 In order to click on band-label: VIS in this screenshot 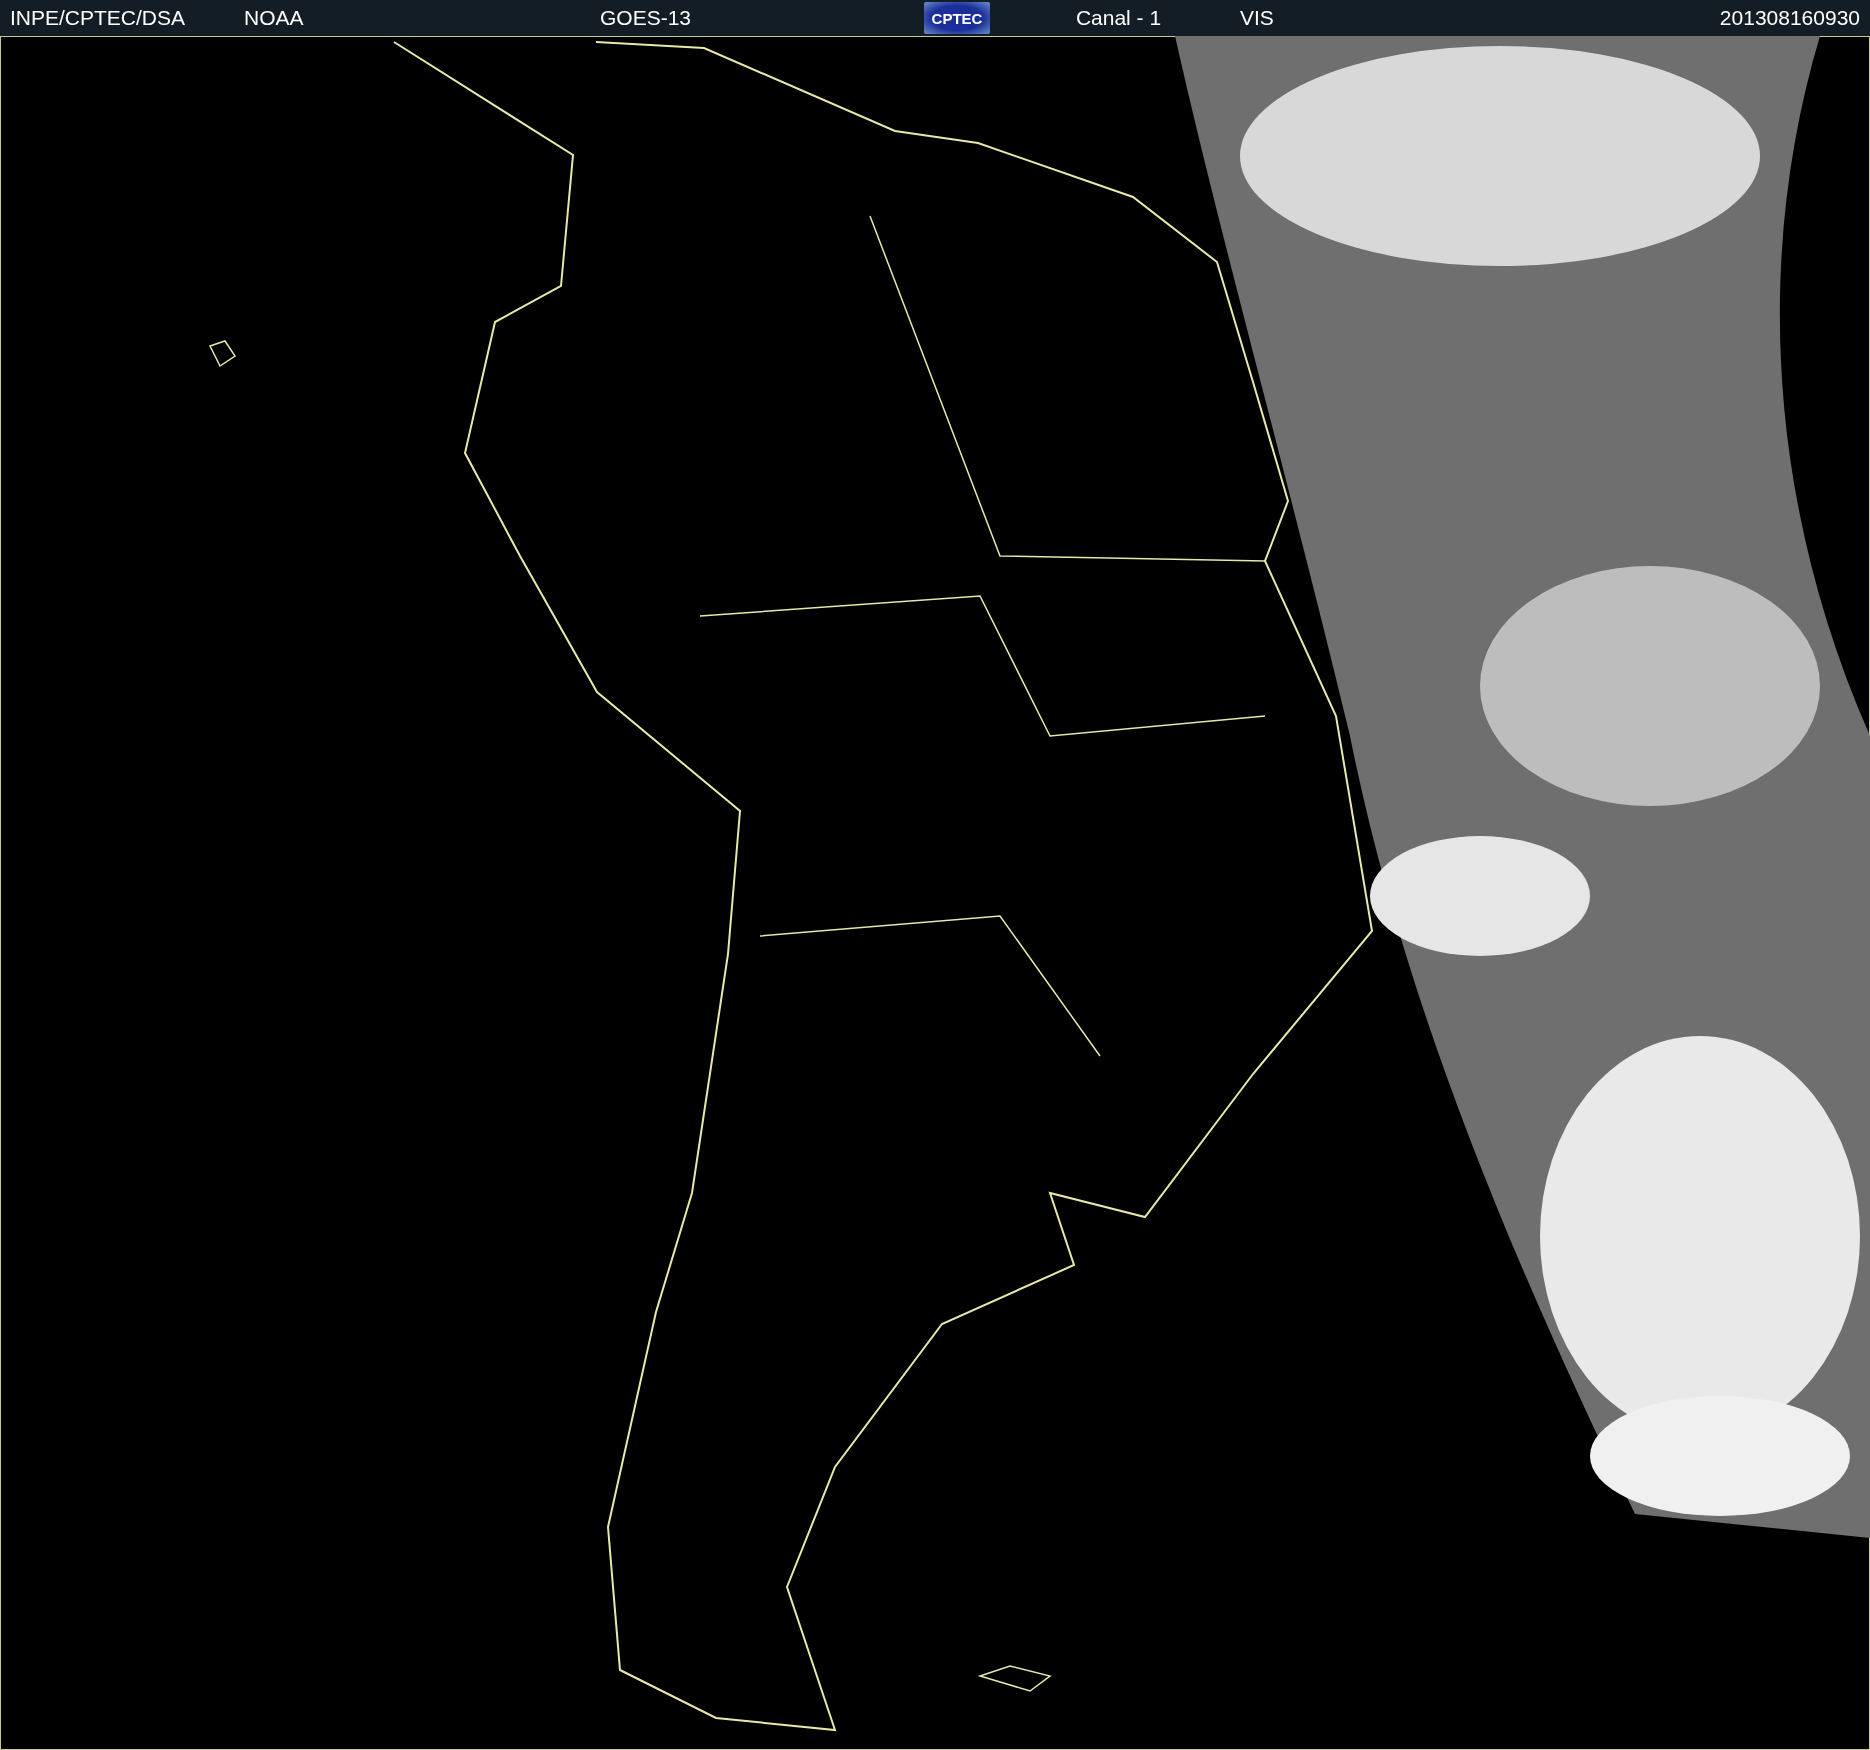, I will do `click(1257, 18)`.